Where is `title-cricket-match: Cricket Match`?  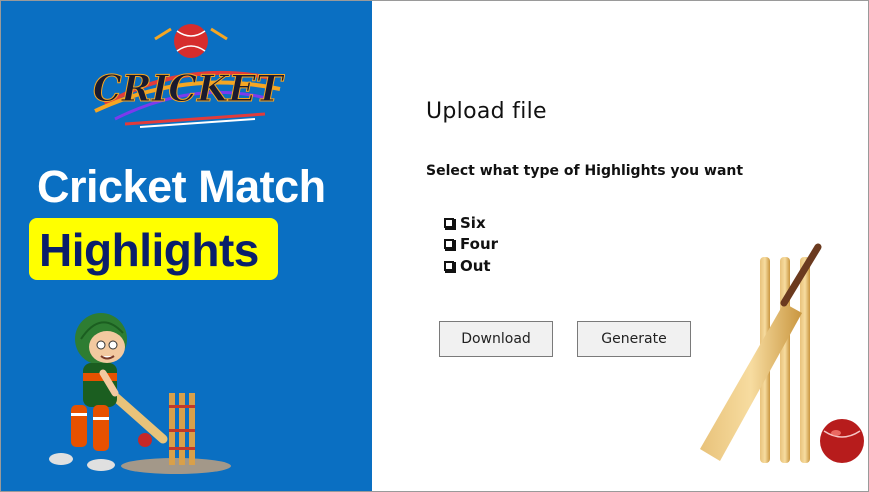 title-cricket-match: Cricket Match is located at coordinates (181, 186).